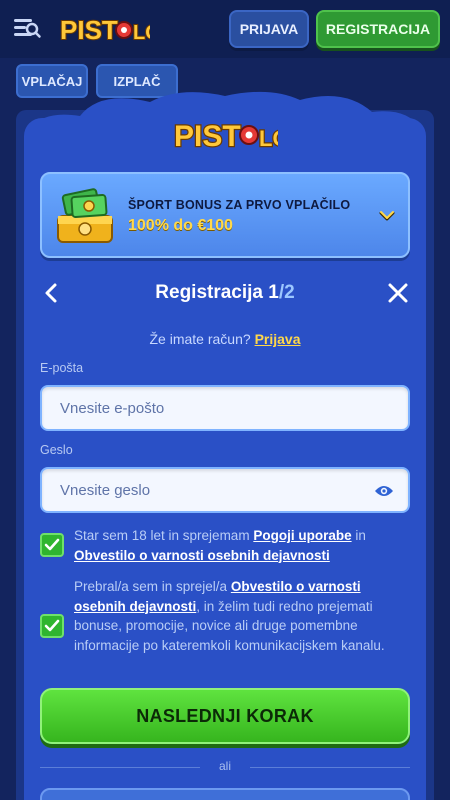  What do you see at coordinates (225, 794) in the screenshot?
I see `alternate-signup-button` at bounding box center [225, 794].